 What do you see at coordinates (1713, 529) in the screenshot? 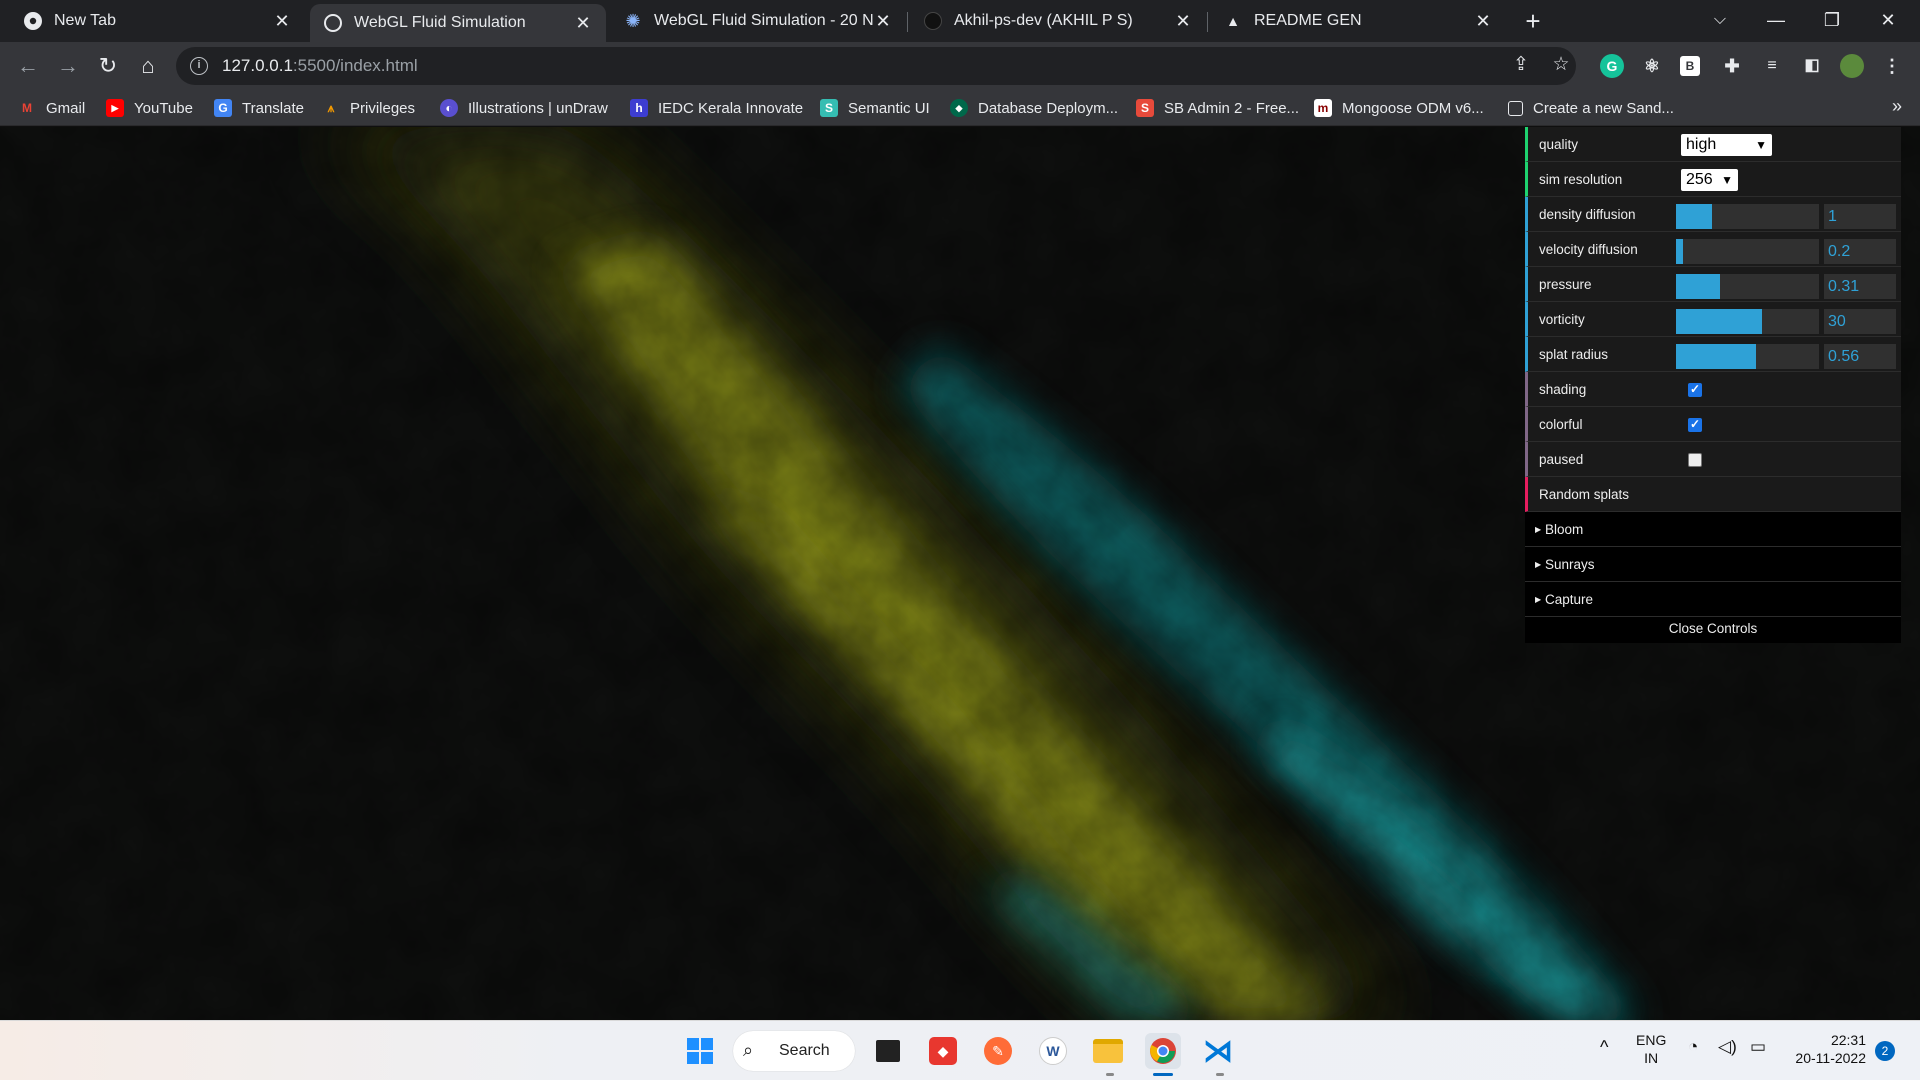
I see `folder-bloom: ▶ Bloom` at bounding box center [1713, 529].